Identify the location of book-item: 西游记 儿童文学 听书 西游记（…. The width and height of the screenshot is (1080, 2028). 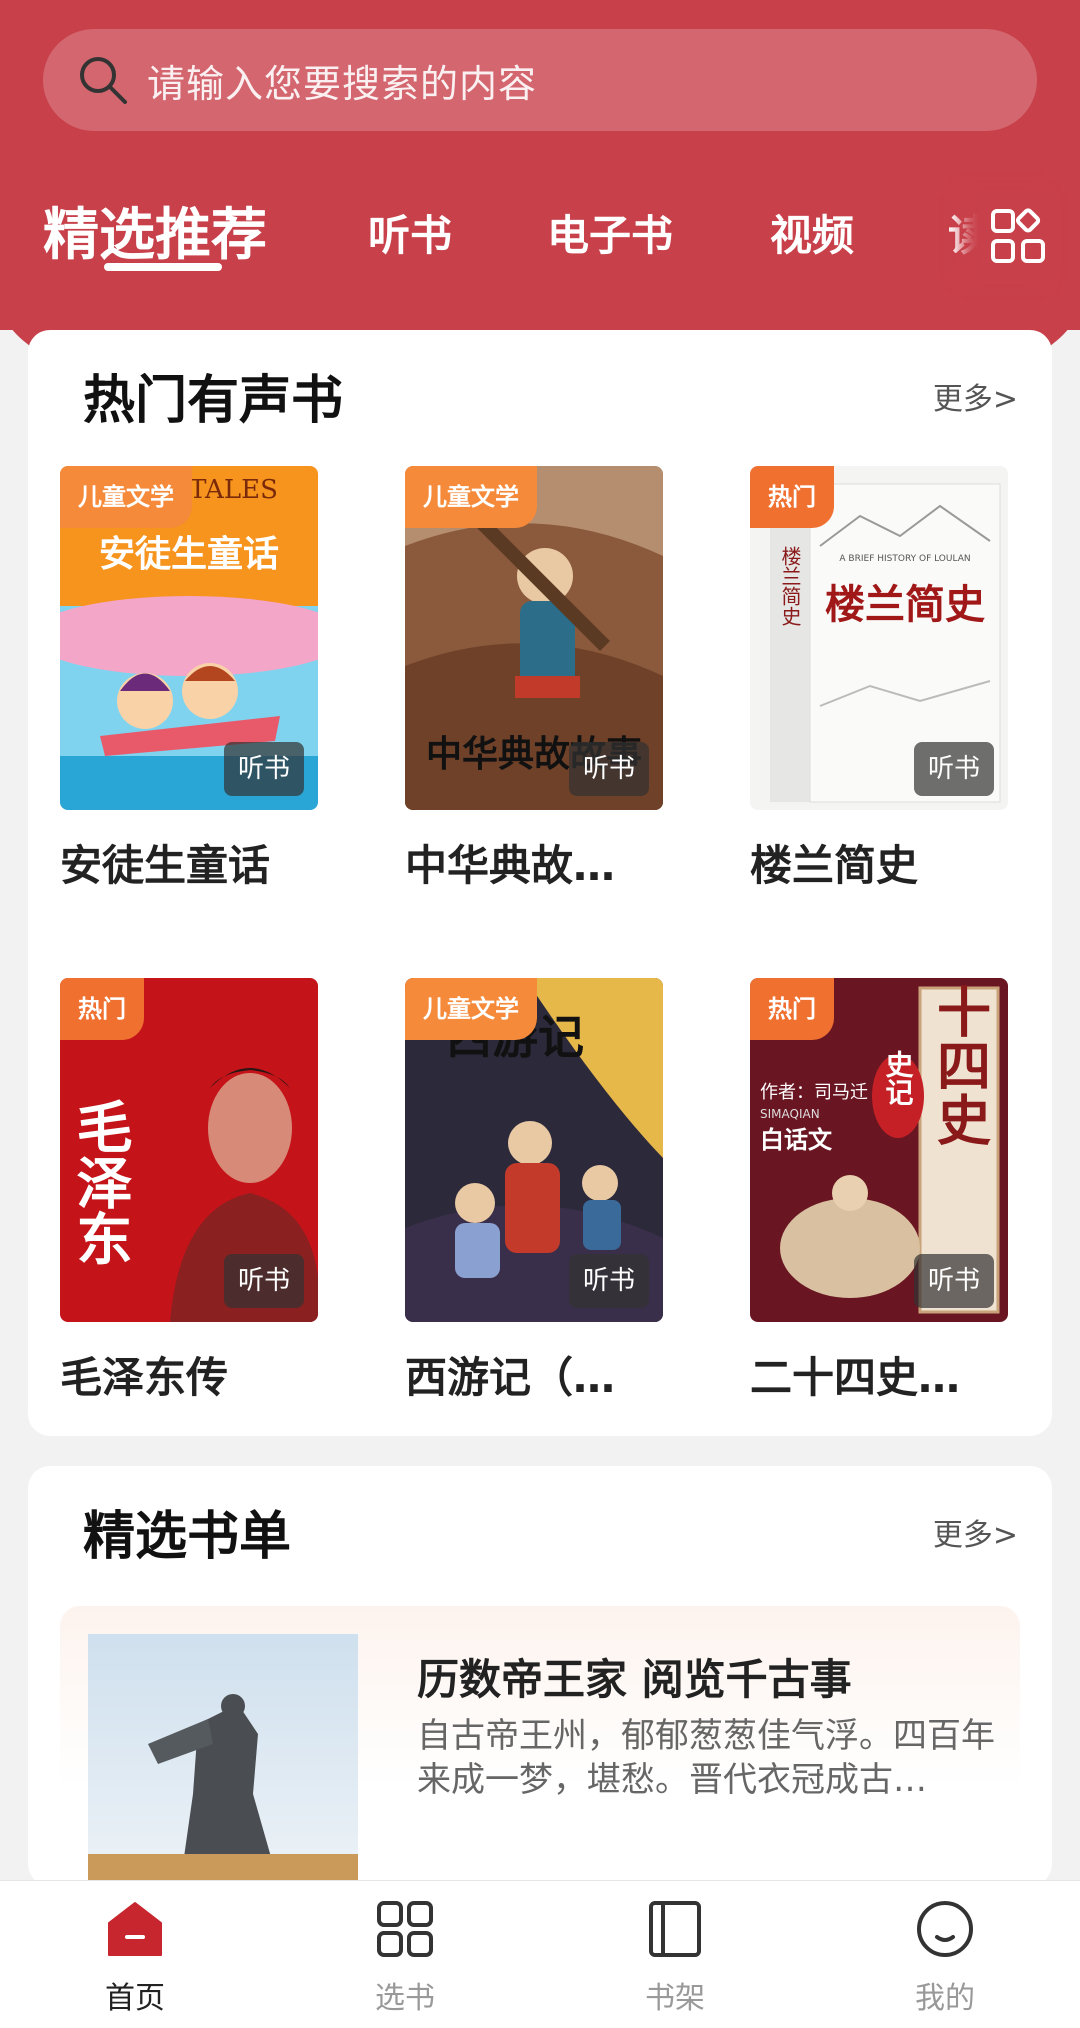
(534, 1191).